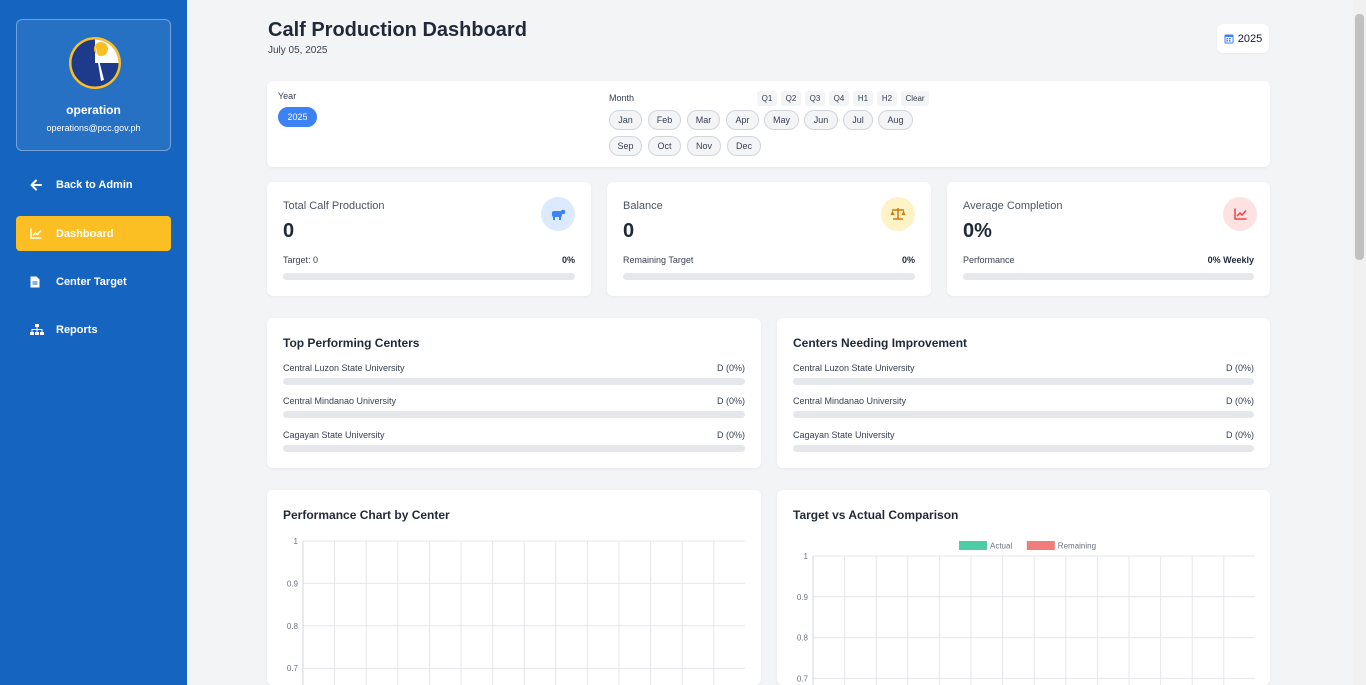  Describe the element at coordinates (781, 120) in the screenshot. I see `month-pill-may: May` at that location.